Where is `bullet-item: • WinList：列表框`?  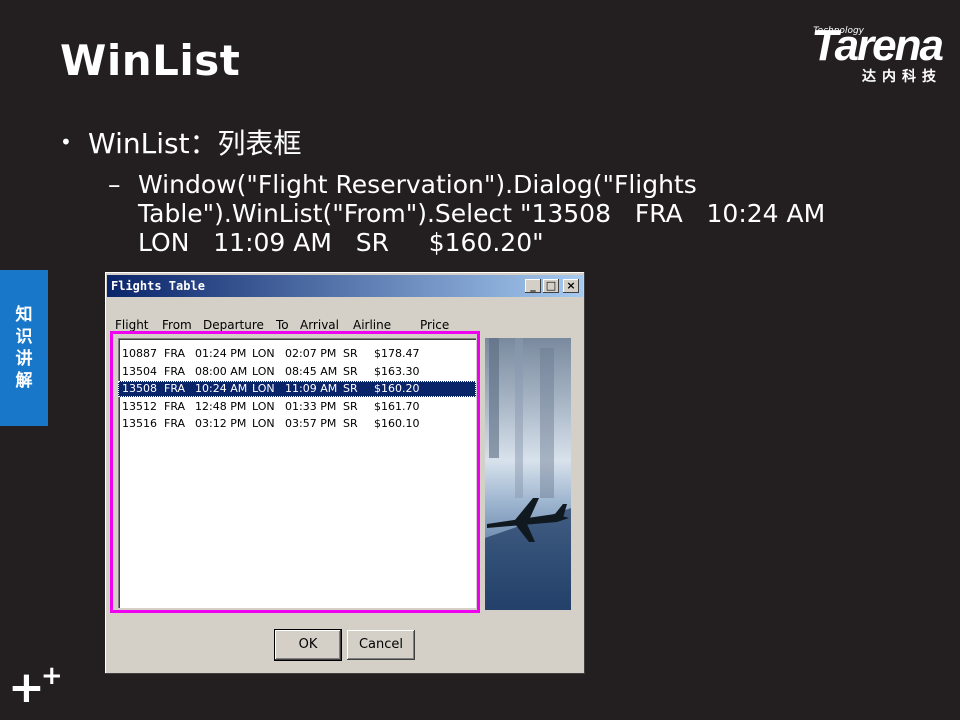 bullet-item: • WinList：列表框 is located at coordinates (181, 142).